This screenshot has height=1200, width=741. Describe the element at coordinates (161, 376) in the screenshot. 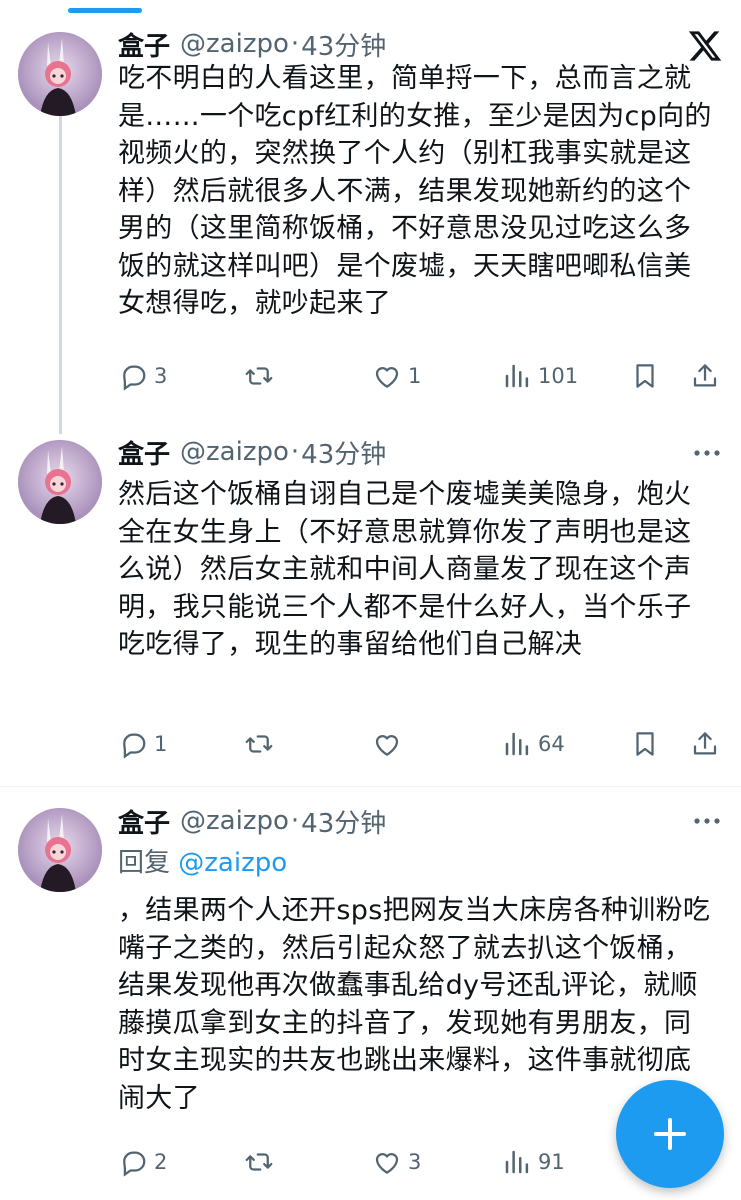

I see `reply-count: 3` at that location.